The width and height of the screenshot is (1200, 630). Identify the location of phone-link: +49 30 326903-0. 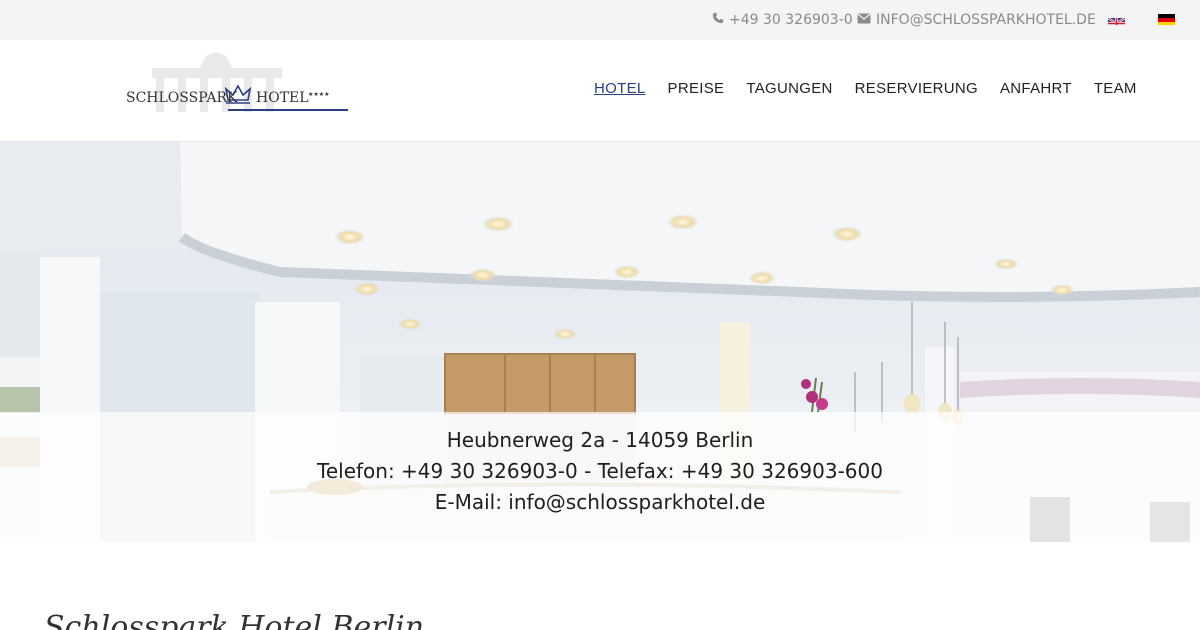
(782, 20).